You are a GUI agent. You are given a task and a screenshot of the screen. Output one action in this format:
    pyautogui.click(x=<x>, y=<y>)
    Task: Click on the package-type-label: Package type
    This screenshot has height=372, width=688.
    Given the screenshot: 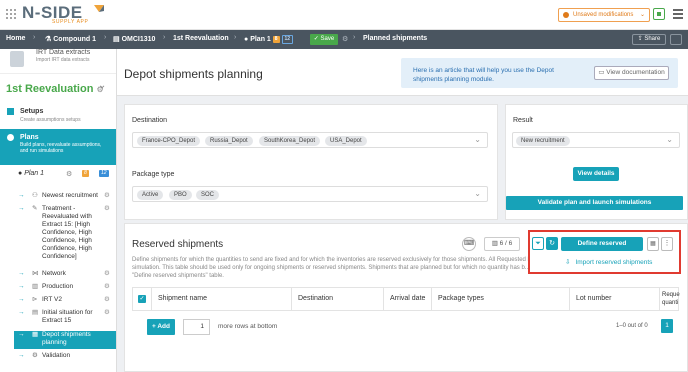 What is the action you would take?
    pyautogui.click(x=153, y=174)
    